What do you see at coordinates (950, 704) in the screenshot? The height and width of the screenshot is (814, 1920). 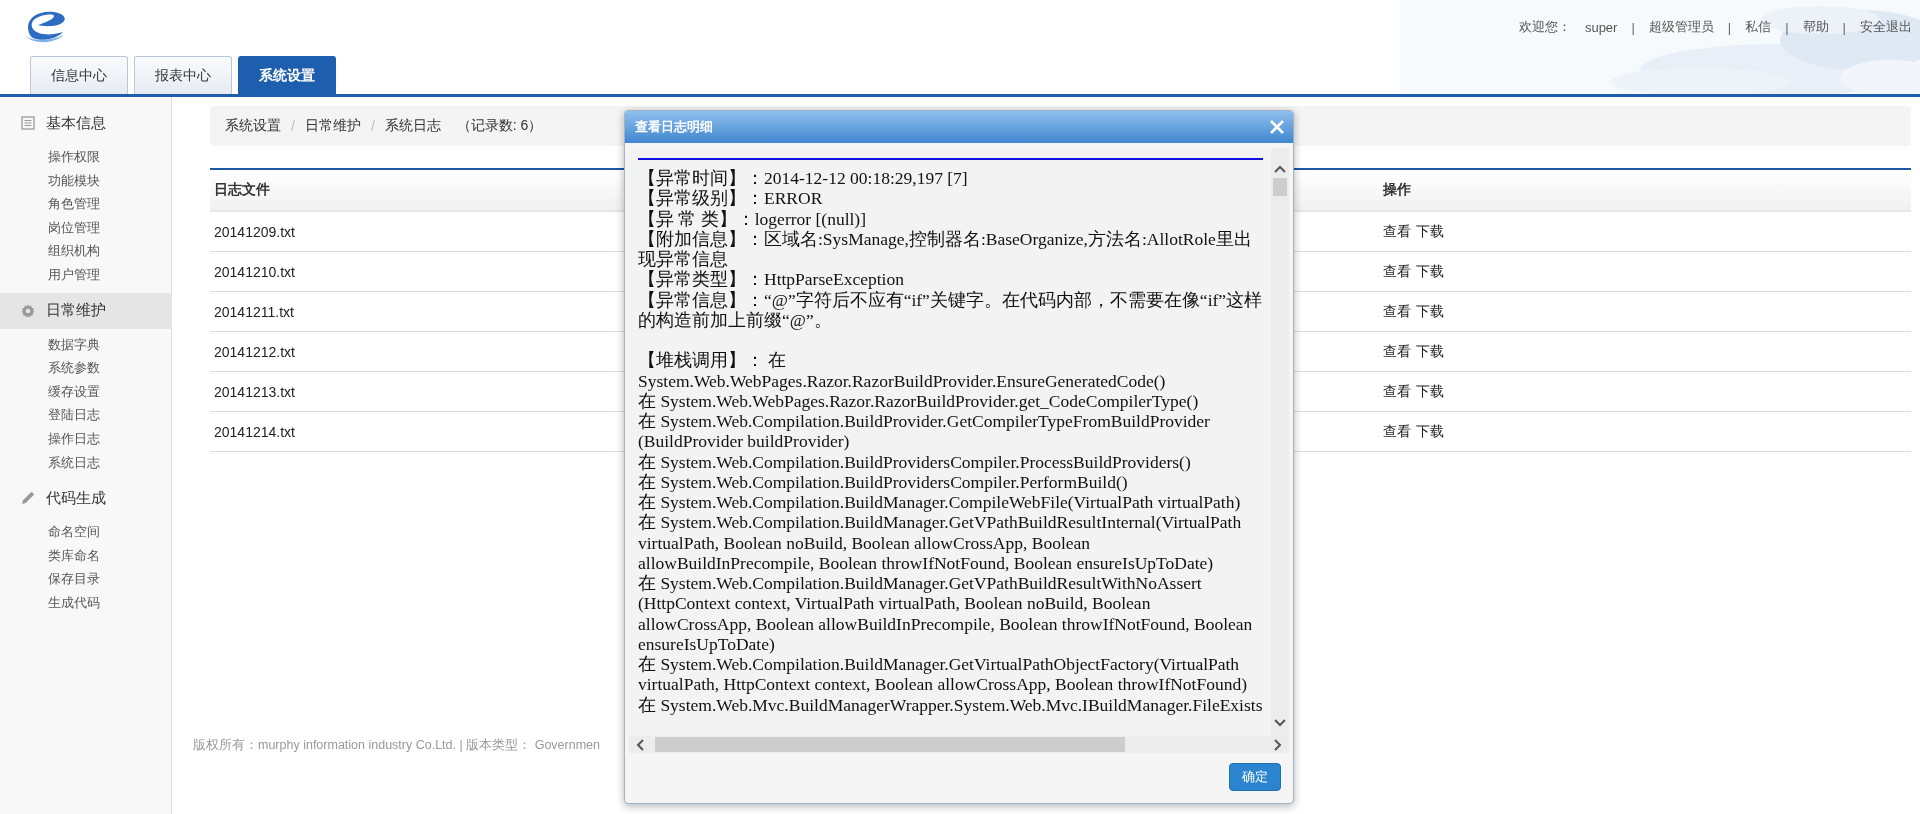 I see `stack-line: 在 System.Web.Mvc.BuildManagerWrapper.System.Web.Mvc.IBuildManager.FileExists` at bounding box center [950, 704].